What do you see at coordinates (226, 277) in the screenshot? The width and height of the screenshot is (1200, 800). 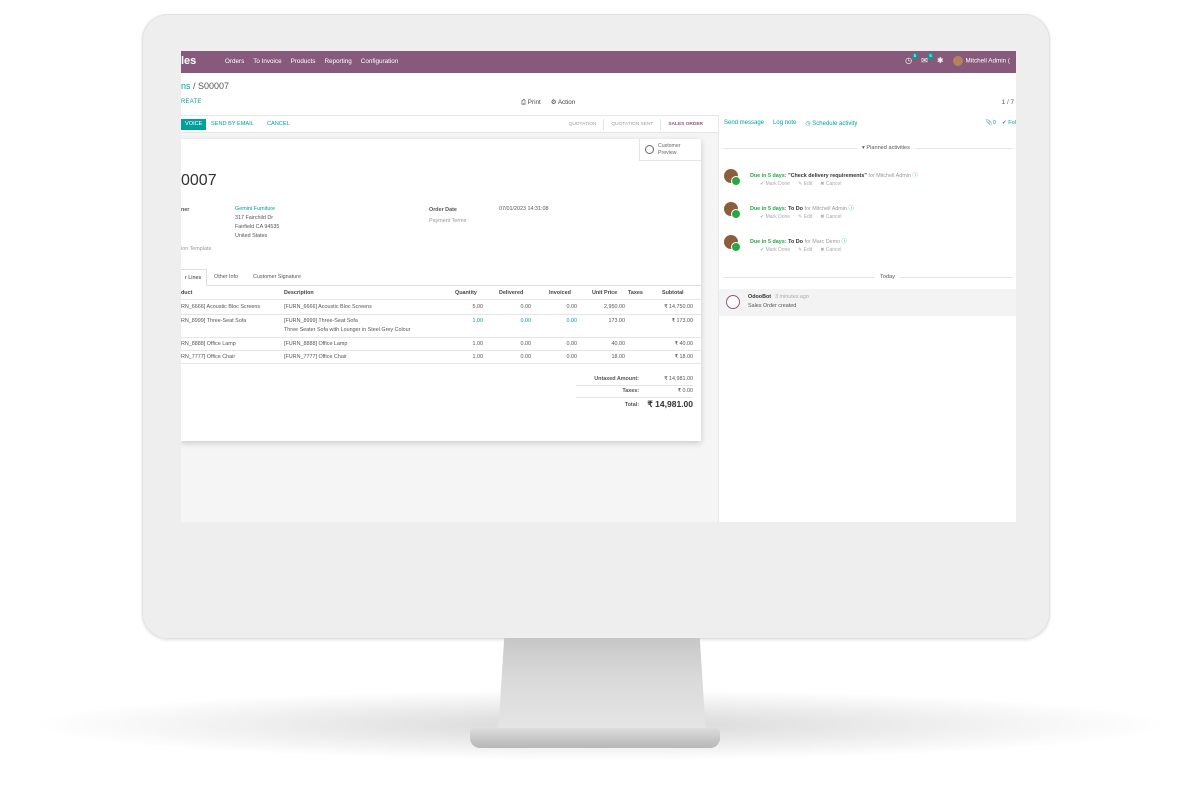 I see `tab-other-info: Other Info` at bounding box center [226, 277].